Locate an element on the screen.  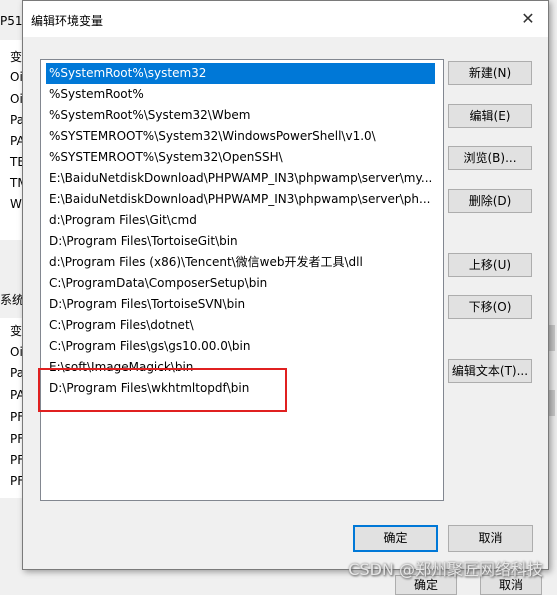
title-bar: 编辑环境变量 ✕ is located at coordinates (285, 19).